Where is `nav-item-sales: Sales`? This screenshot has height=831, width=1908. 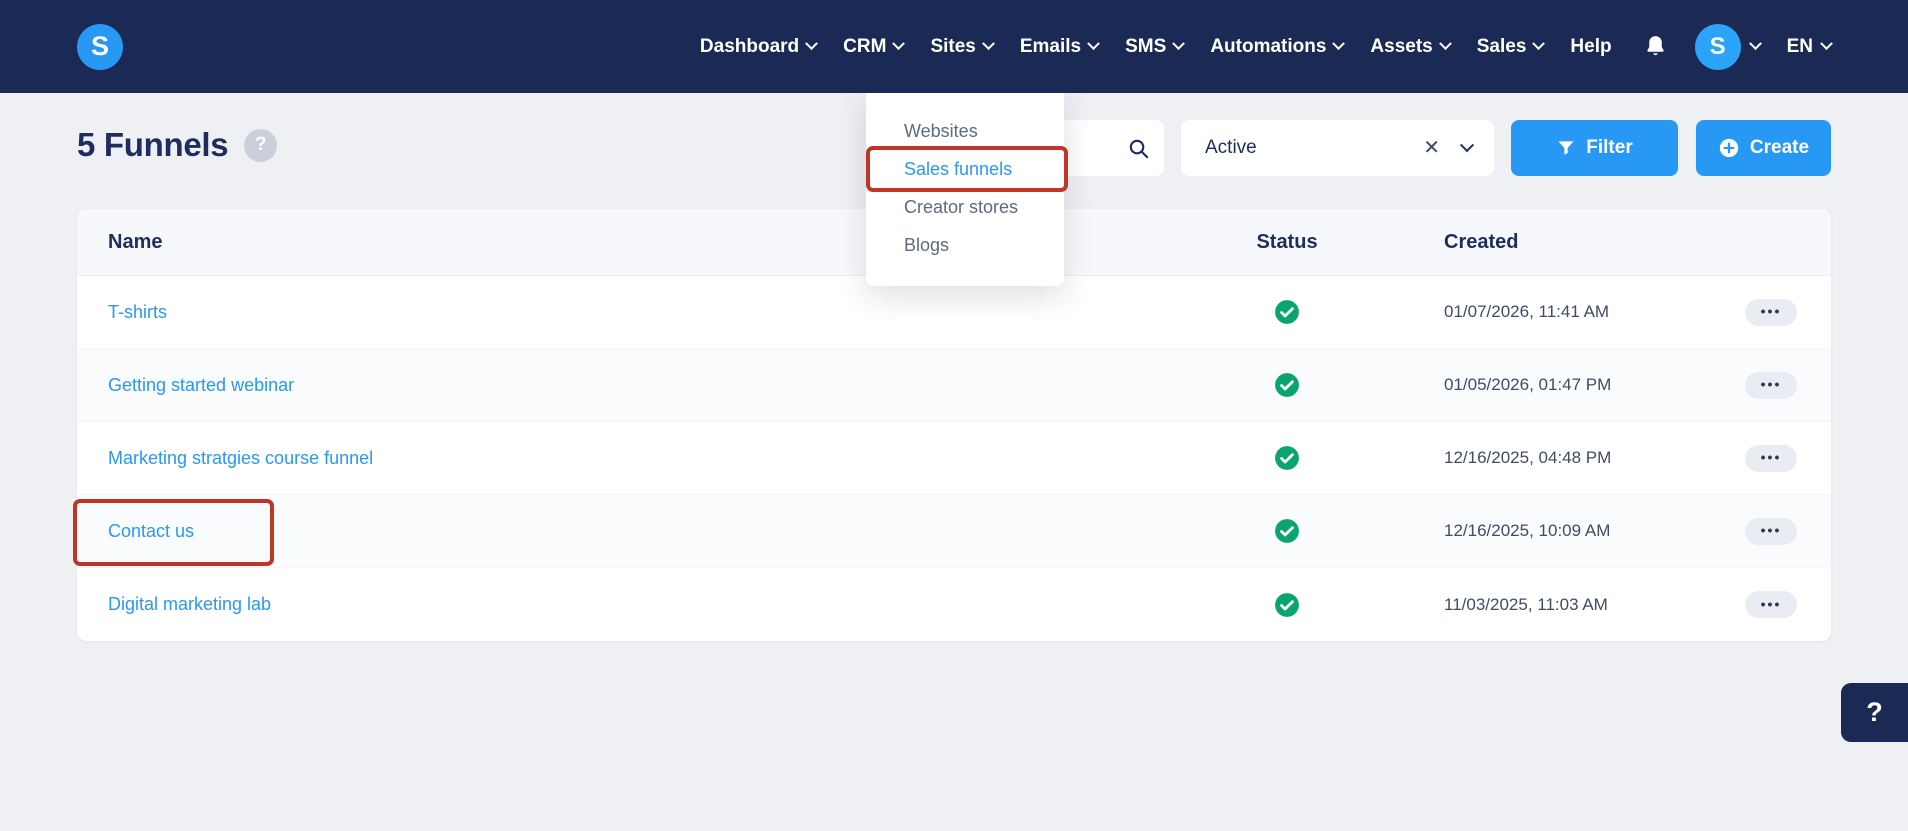
nav-item-sales: Sales is located at coordinates (1511, 46).